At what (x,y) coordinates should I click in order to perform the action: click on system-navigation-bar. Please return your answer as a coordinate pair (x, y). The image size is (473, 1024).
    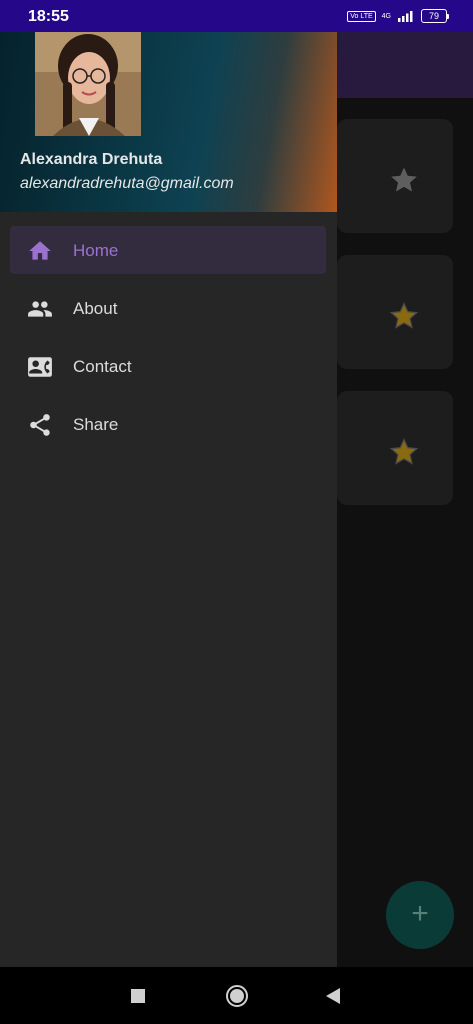
    Looking at the image, I should click on (236, 995).